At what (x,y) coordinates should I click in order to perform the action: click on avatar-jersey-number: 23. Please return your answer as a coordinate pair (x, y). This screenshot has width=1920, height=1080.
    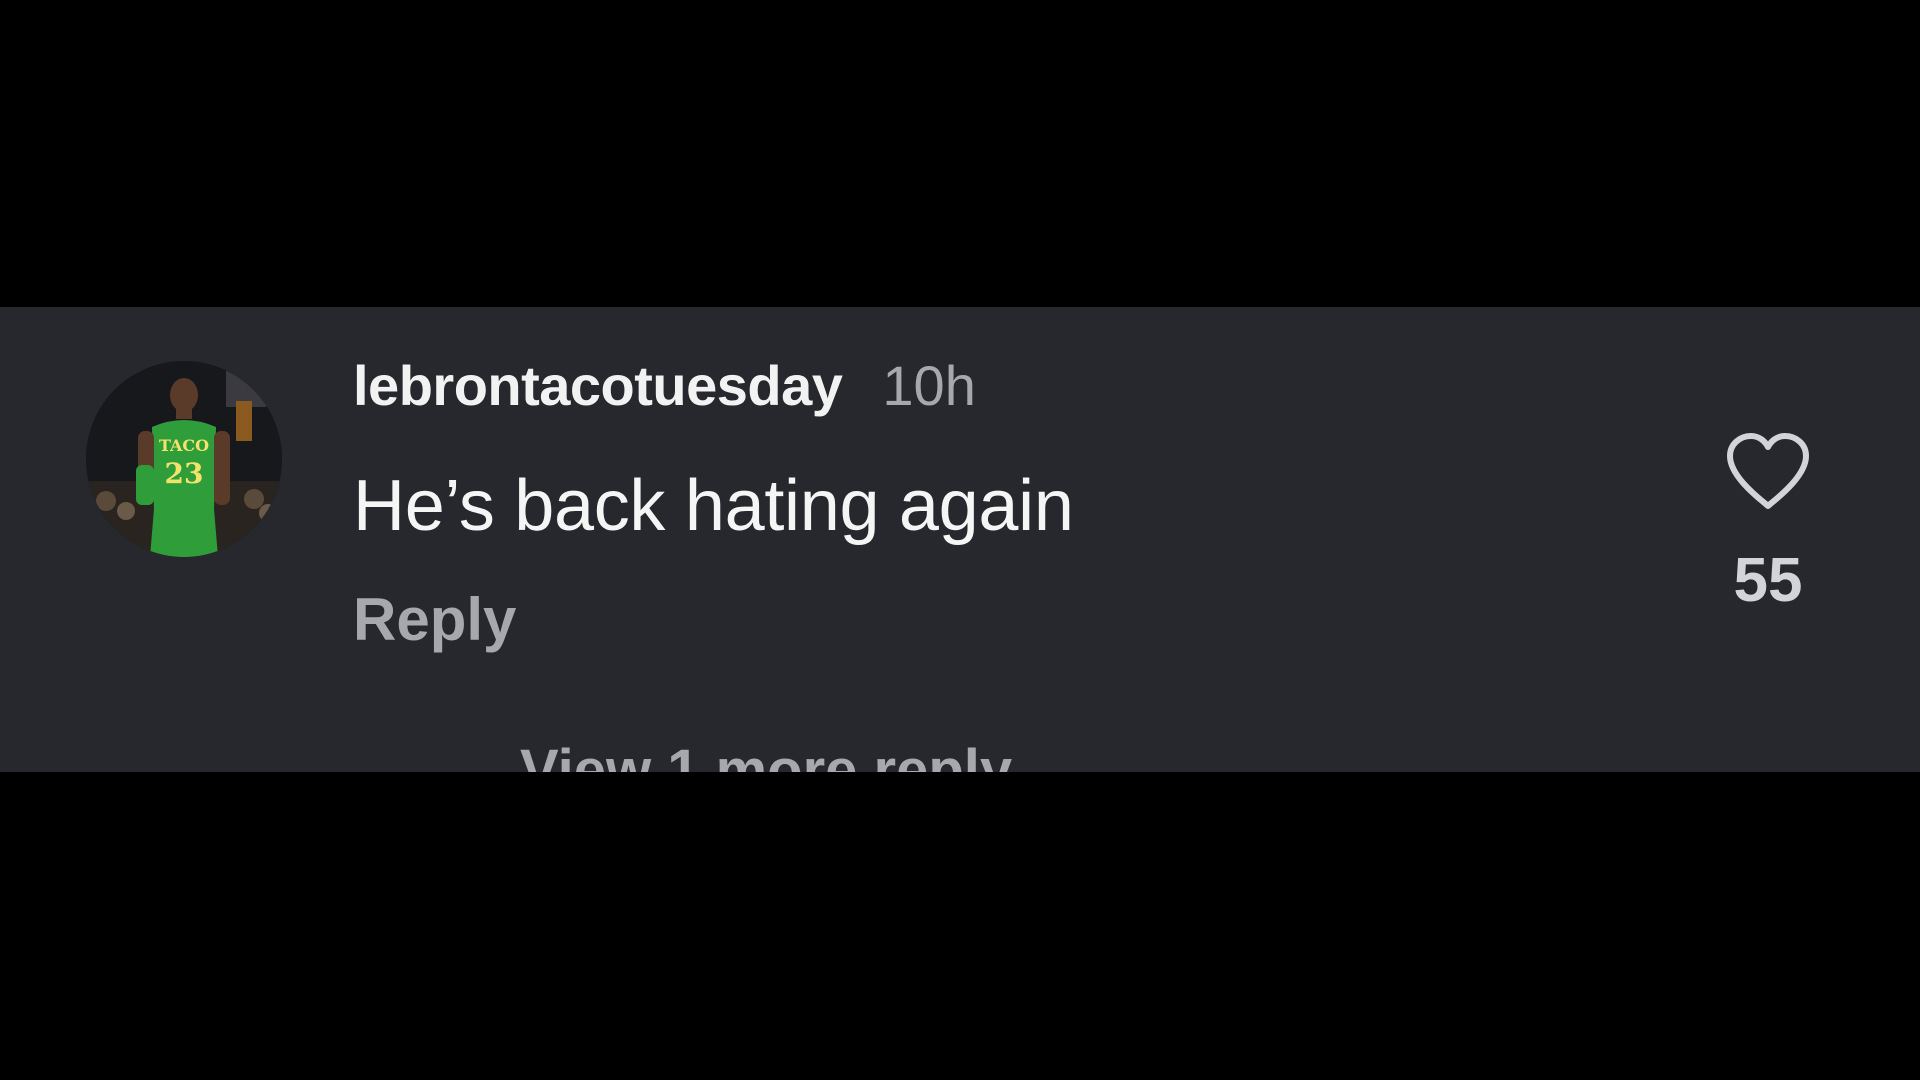
    Looking at the image, I should click on (184, 473).